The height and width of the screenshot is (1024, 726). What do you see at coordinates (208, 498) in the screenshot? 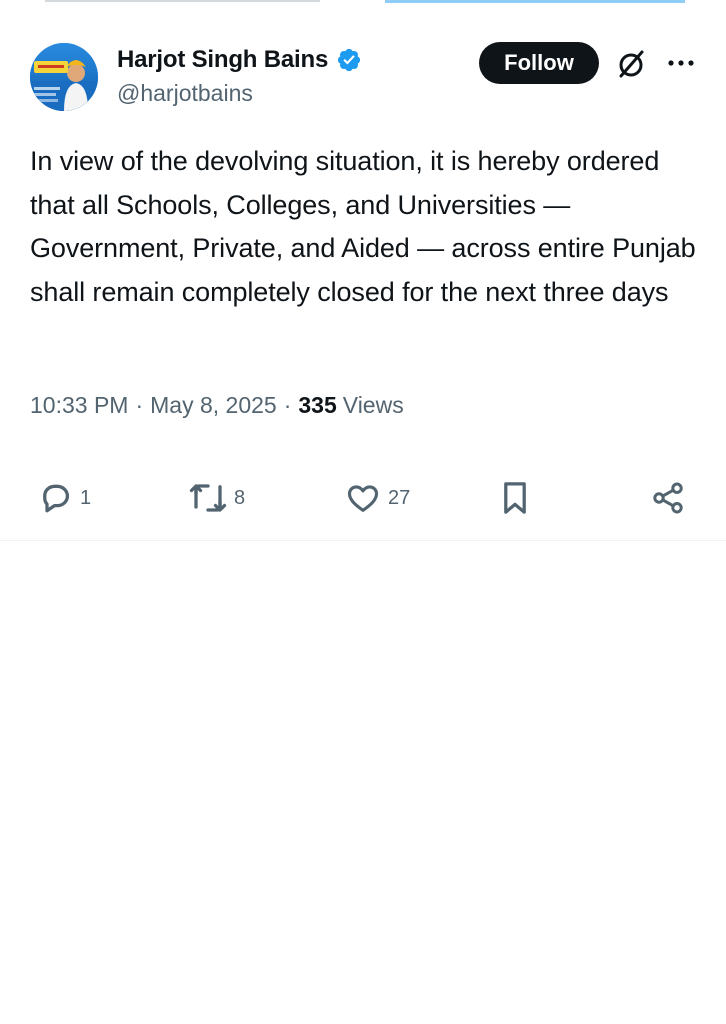
I see `repost-icon` at bounding box center [208, 498].